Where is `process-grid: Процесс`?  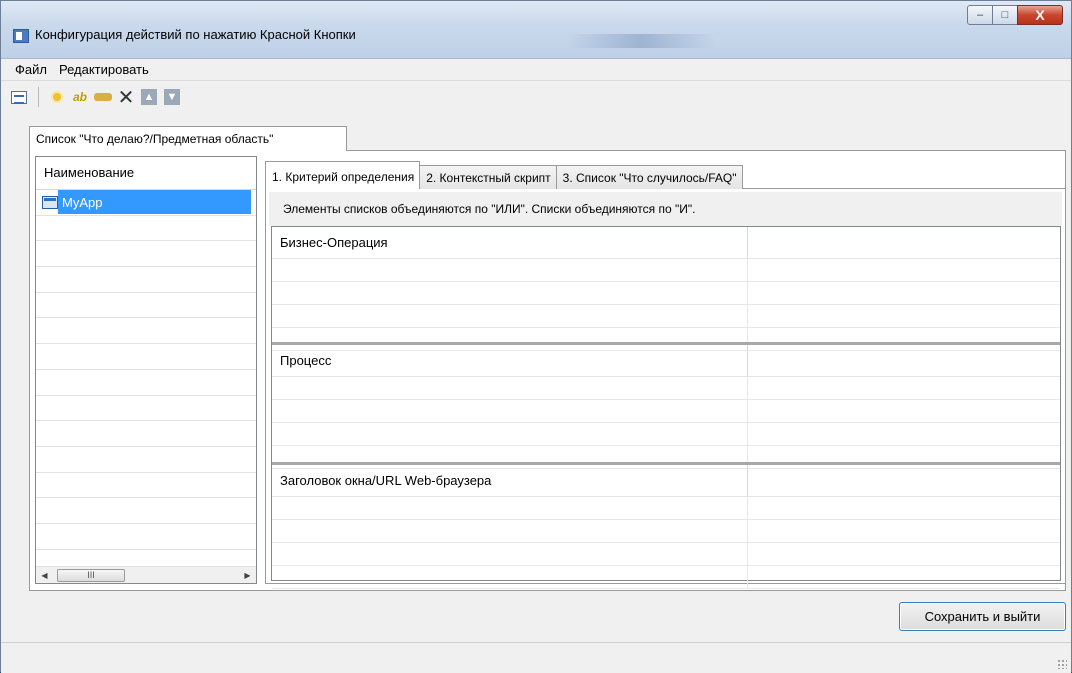
process-grid: Процесс is located at coordinates (666, 407).